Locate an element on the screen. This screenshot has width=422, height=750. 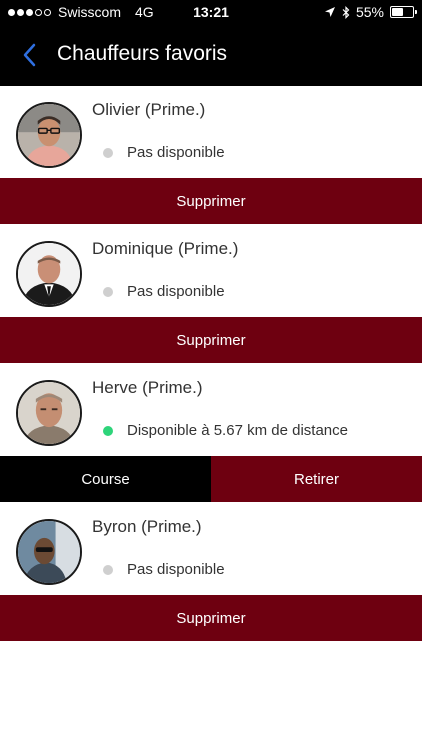
driver-name: Olivier (Prime.) is located at coordinates (149, 109).